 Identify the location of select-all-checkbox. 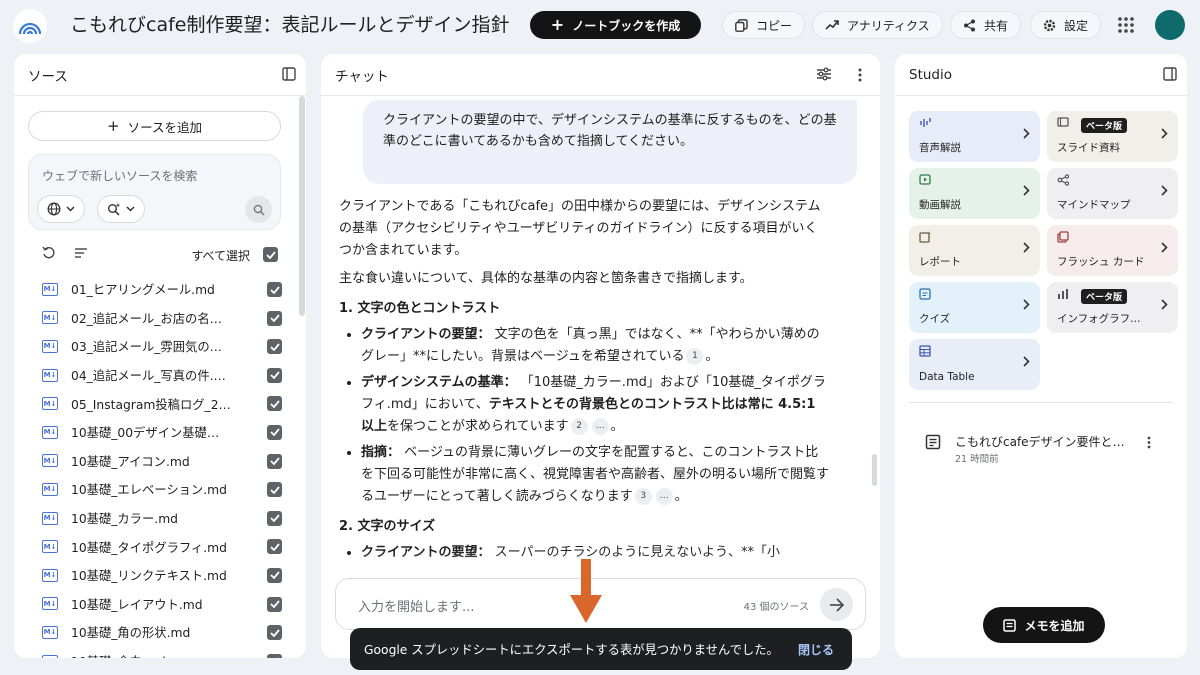
(270, 254).